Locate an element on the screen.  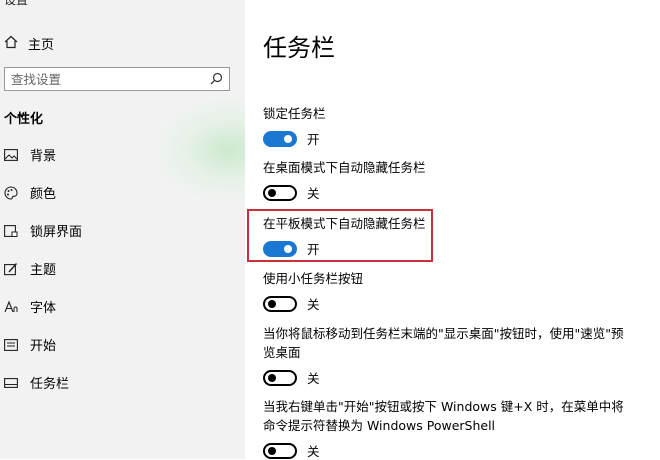
setting-label: 锁定任务栏 is located at coordinates (294, 113).